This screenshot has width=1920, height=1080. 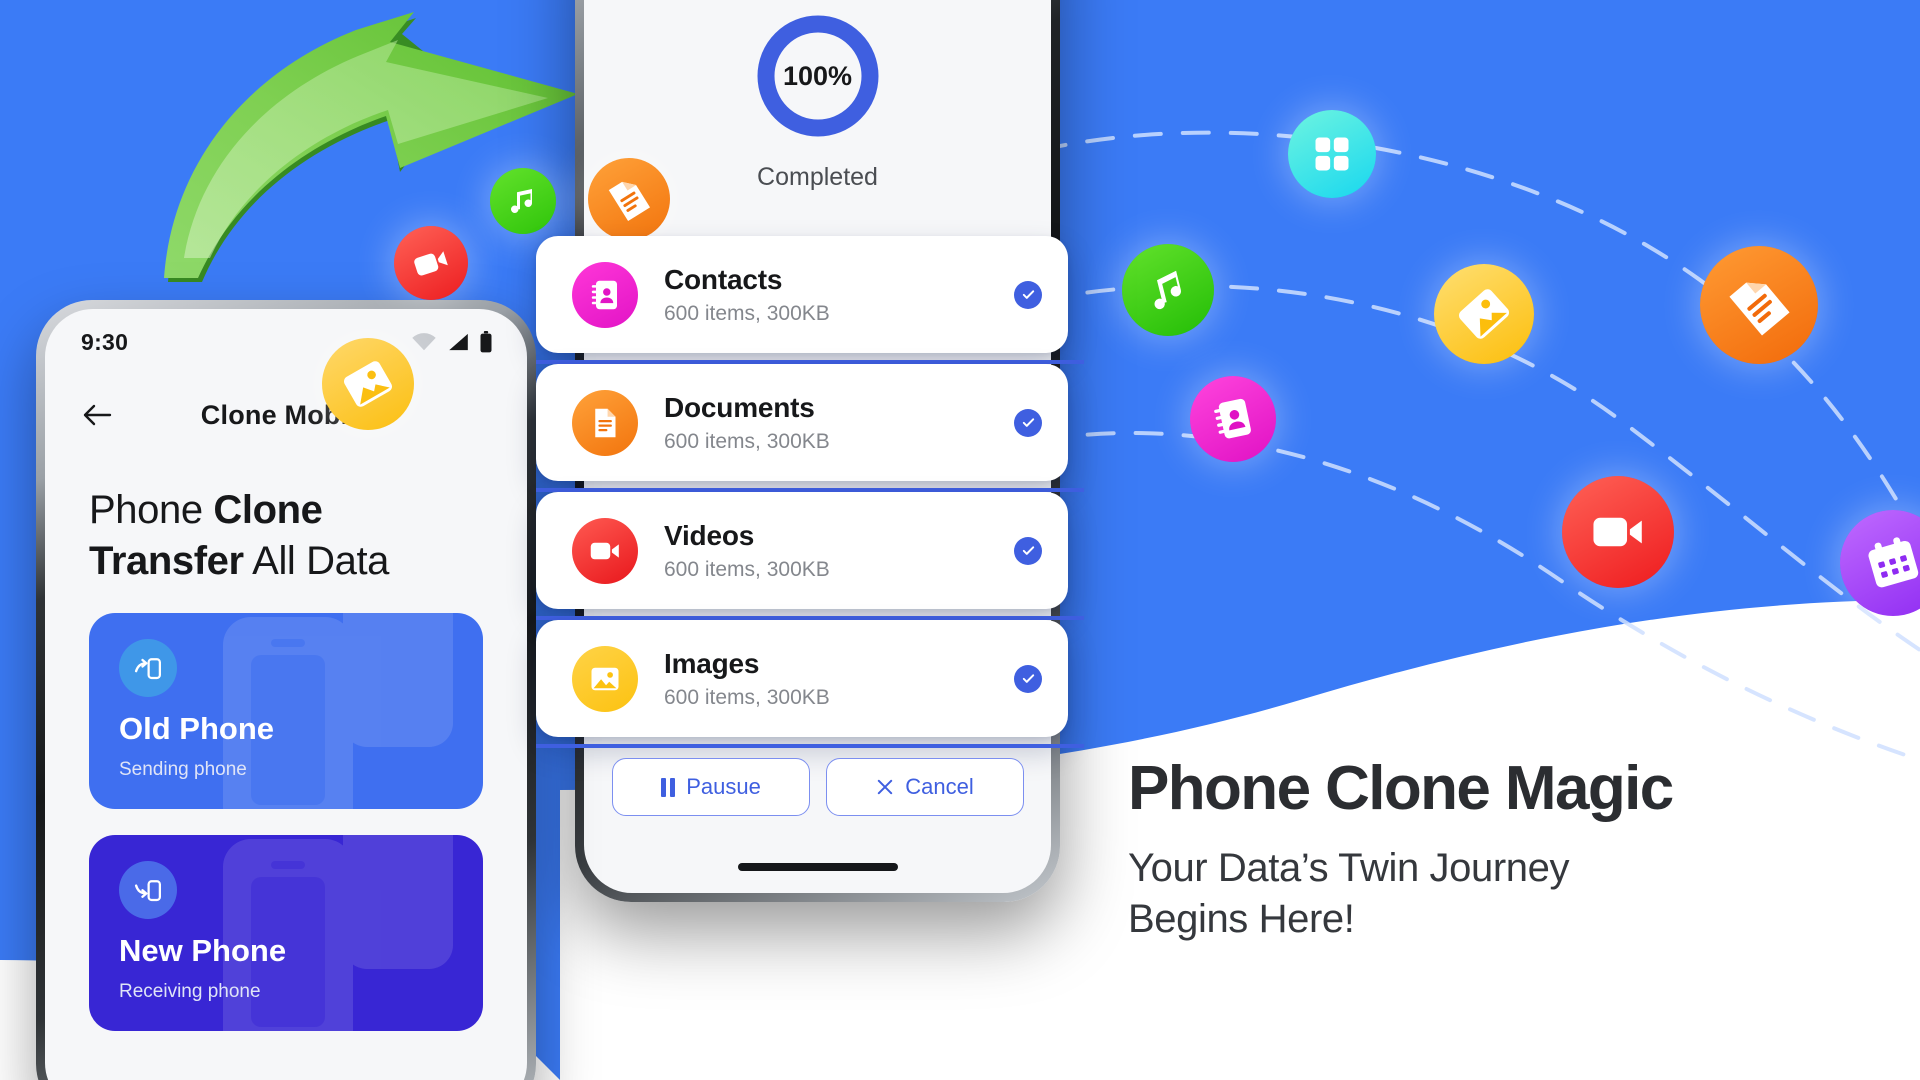 I want to click on headline-part-1: Phone, so click(x=151, y=510).